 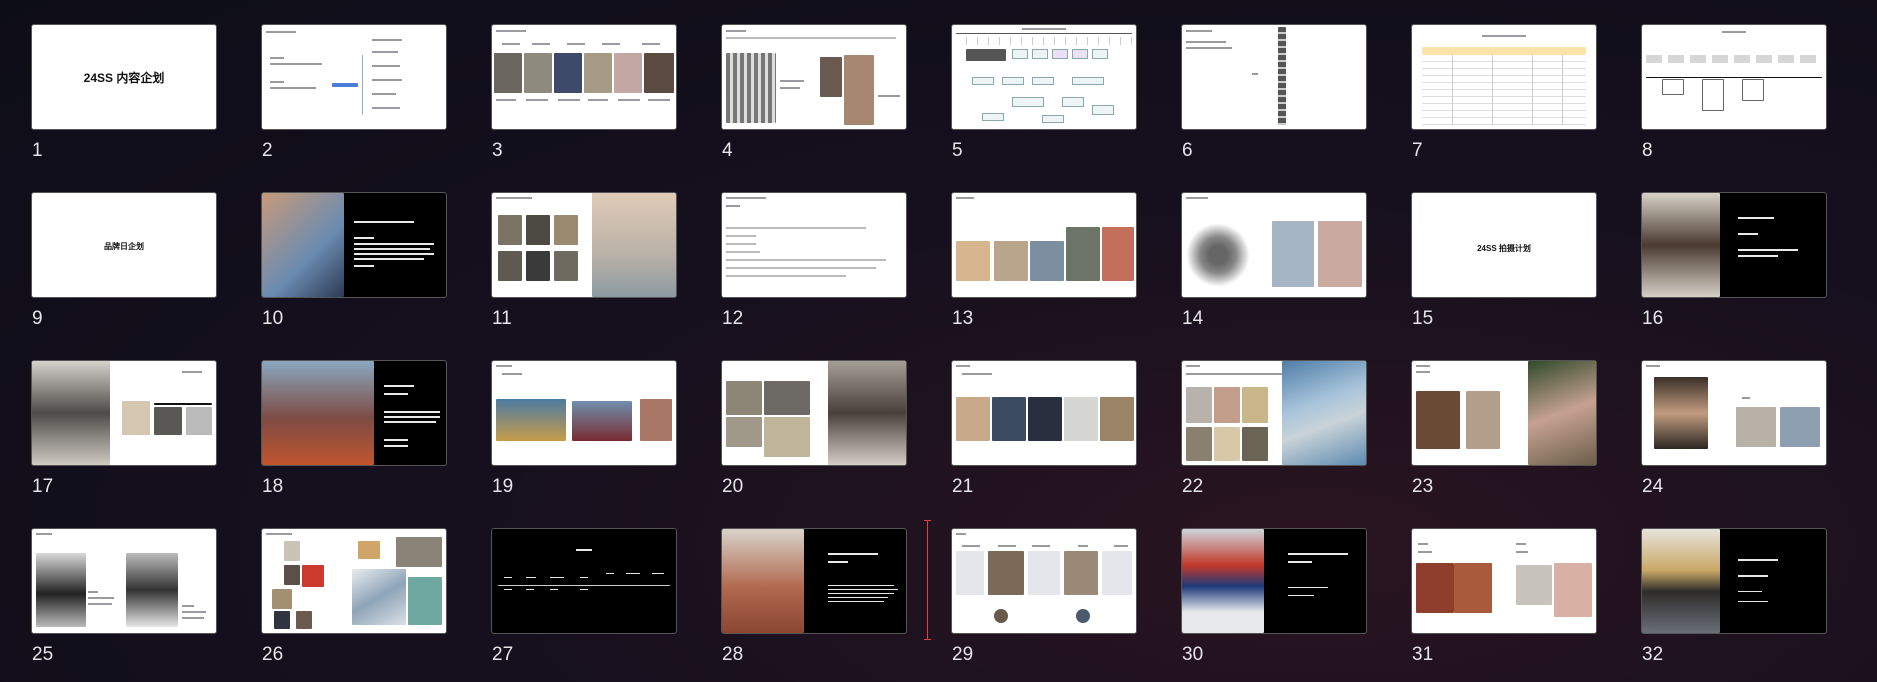 I want to click on slide-number: 15, so click(x=1423, y=318).